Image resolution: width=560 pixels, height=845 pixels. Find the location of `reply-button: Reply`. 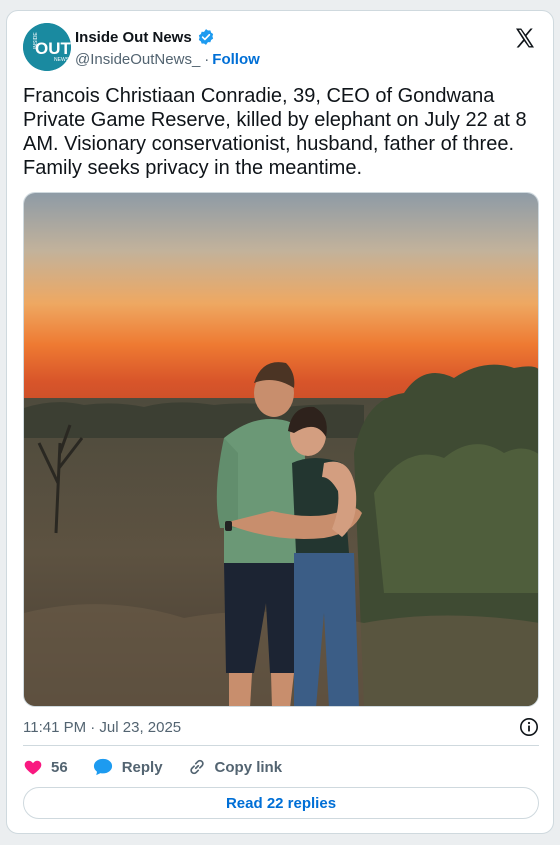

reply-button: Reply is located at coordinates (127, 767).